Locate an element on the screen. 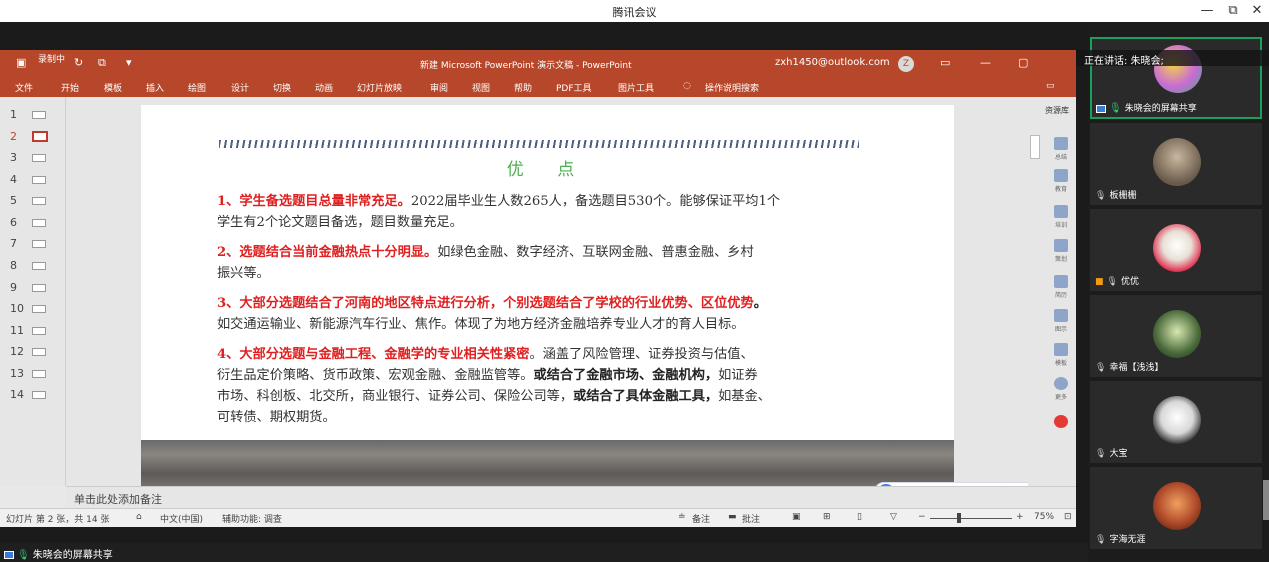 The image size is (1269, 562). p4-line4: 可转债、期权期货。 is located at coordinates (276, 417).